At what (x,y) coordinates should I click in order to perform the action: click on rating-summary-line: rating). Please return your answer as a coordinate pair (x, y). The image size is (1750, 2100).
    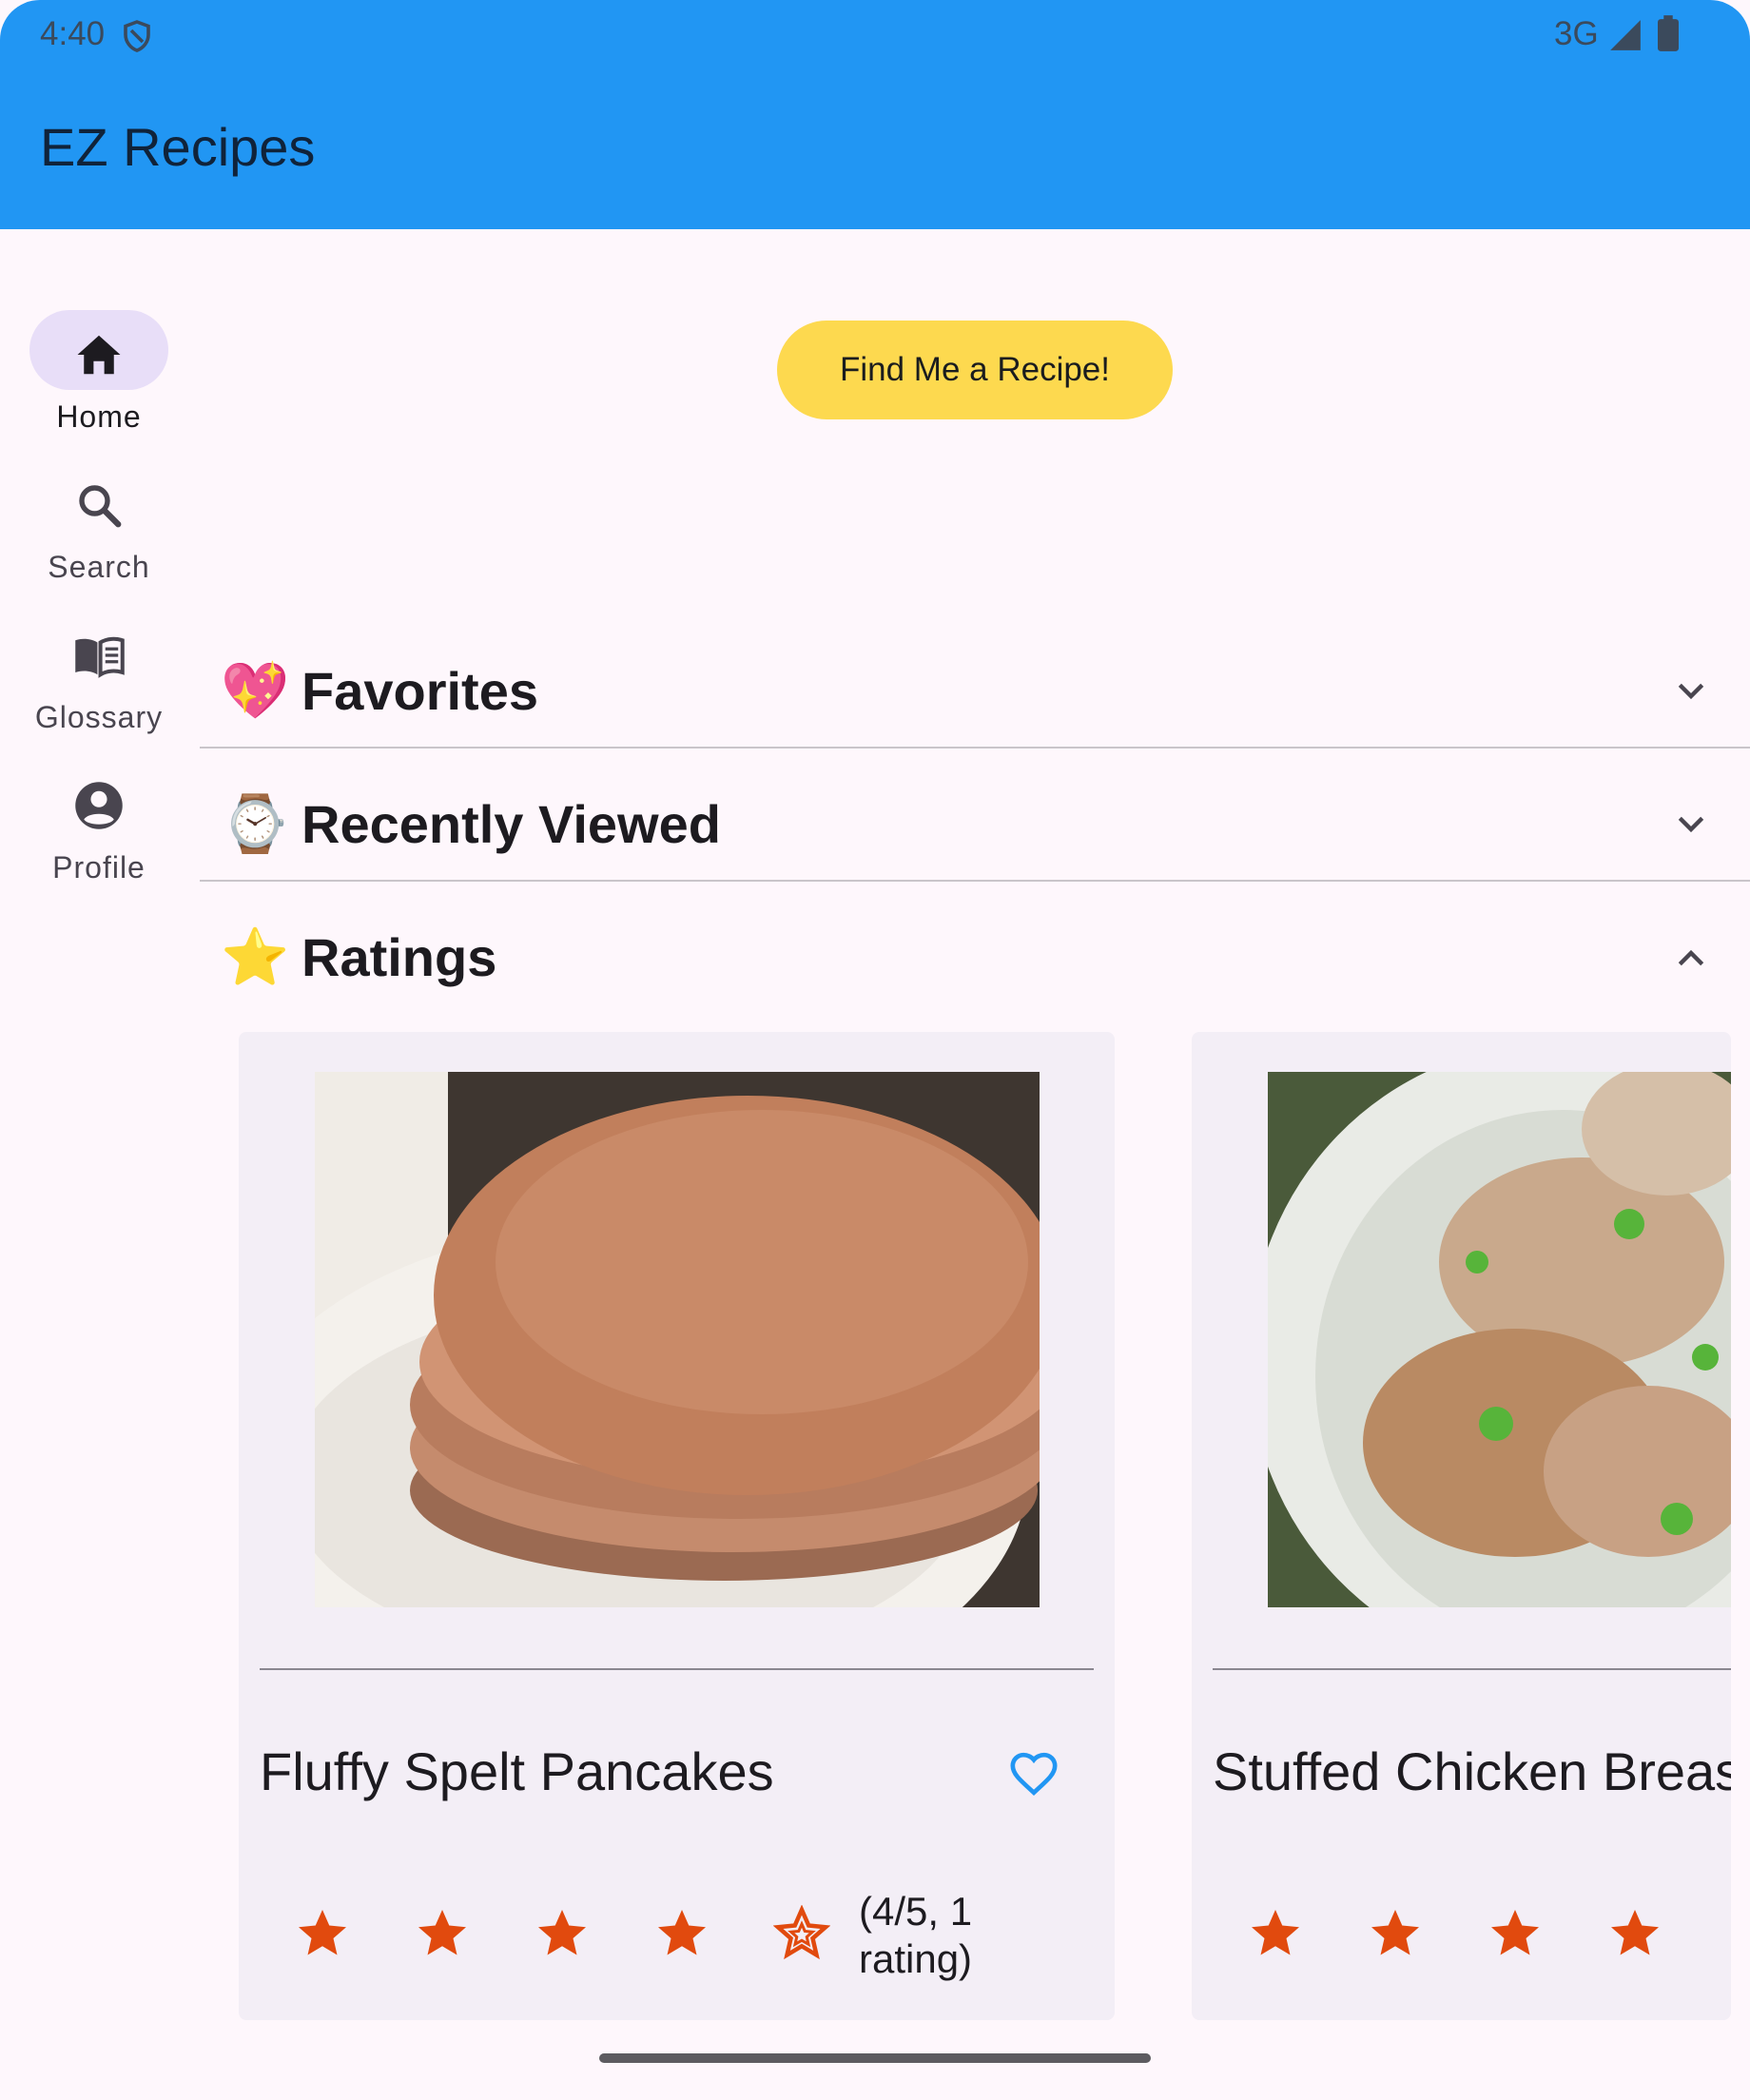
    Looking at the image, I should click on (916, 1959).